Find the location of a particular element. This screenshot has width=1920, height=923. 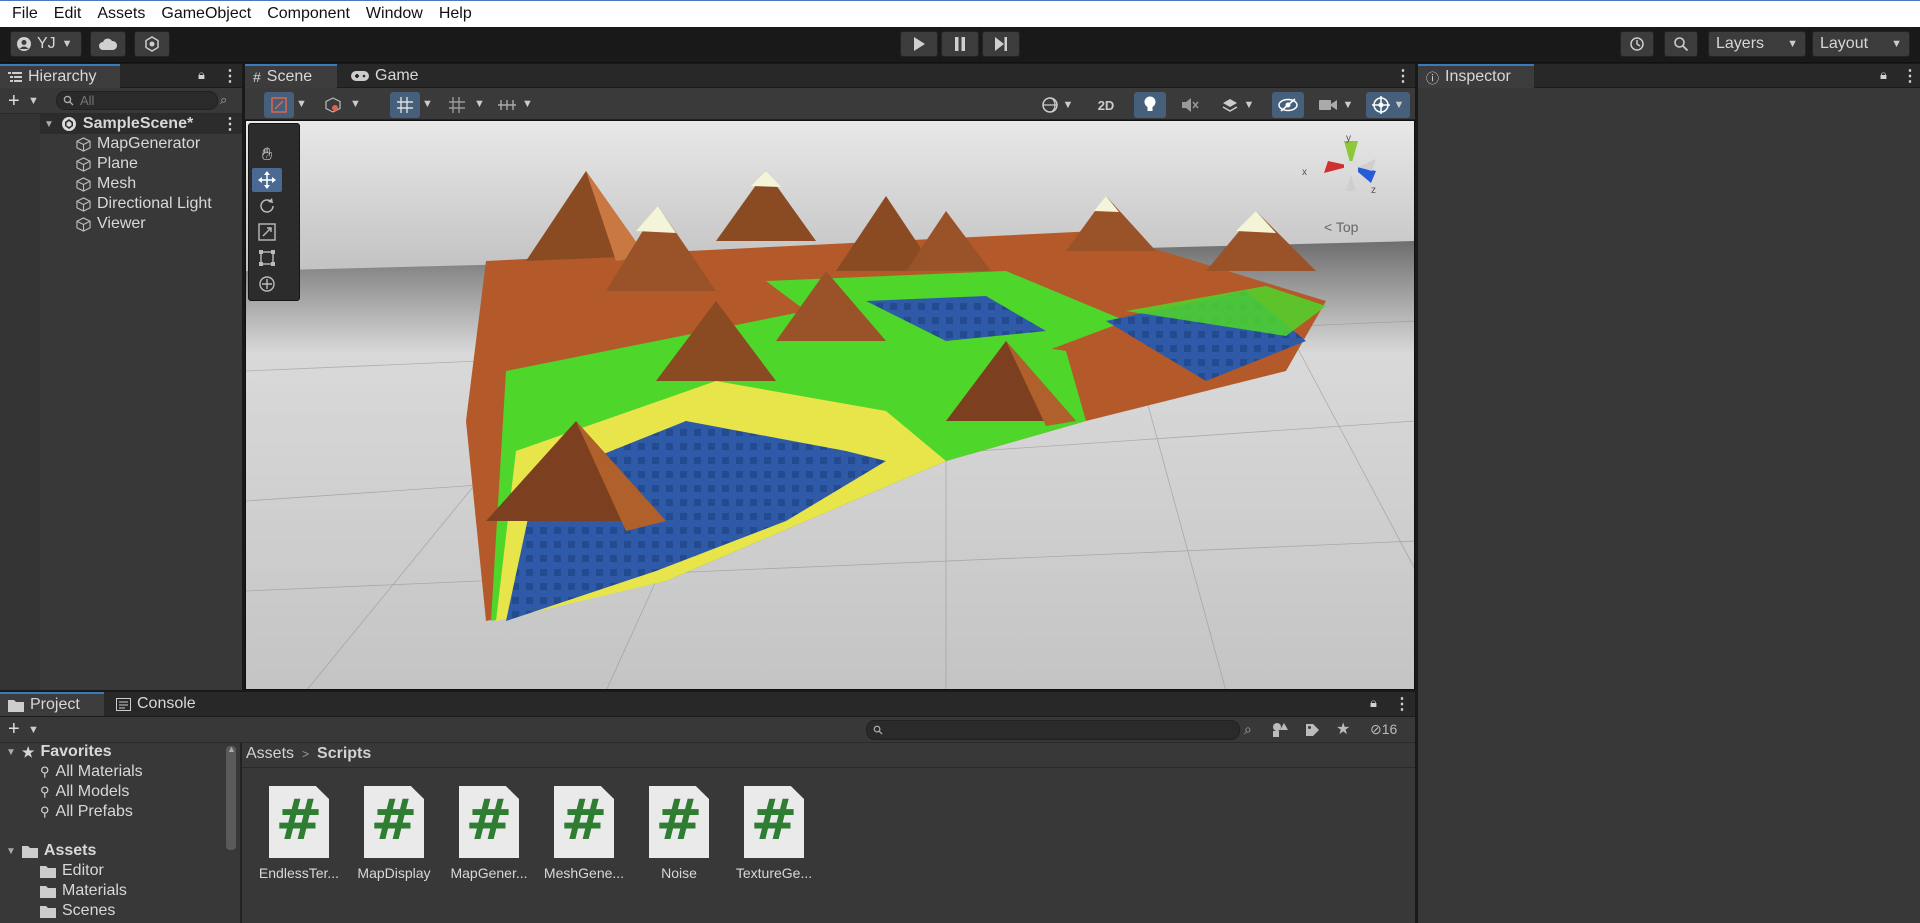

tree-scrollbar is located at coordinates (231, 798).